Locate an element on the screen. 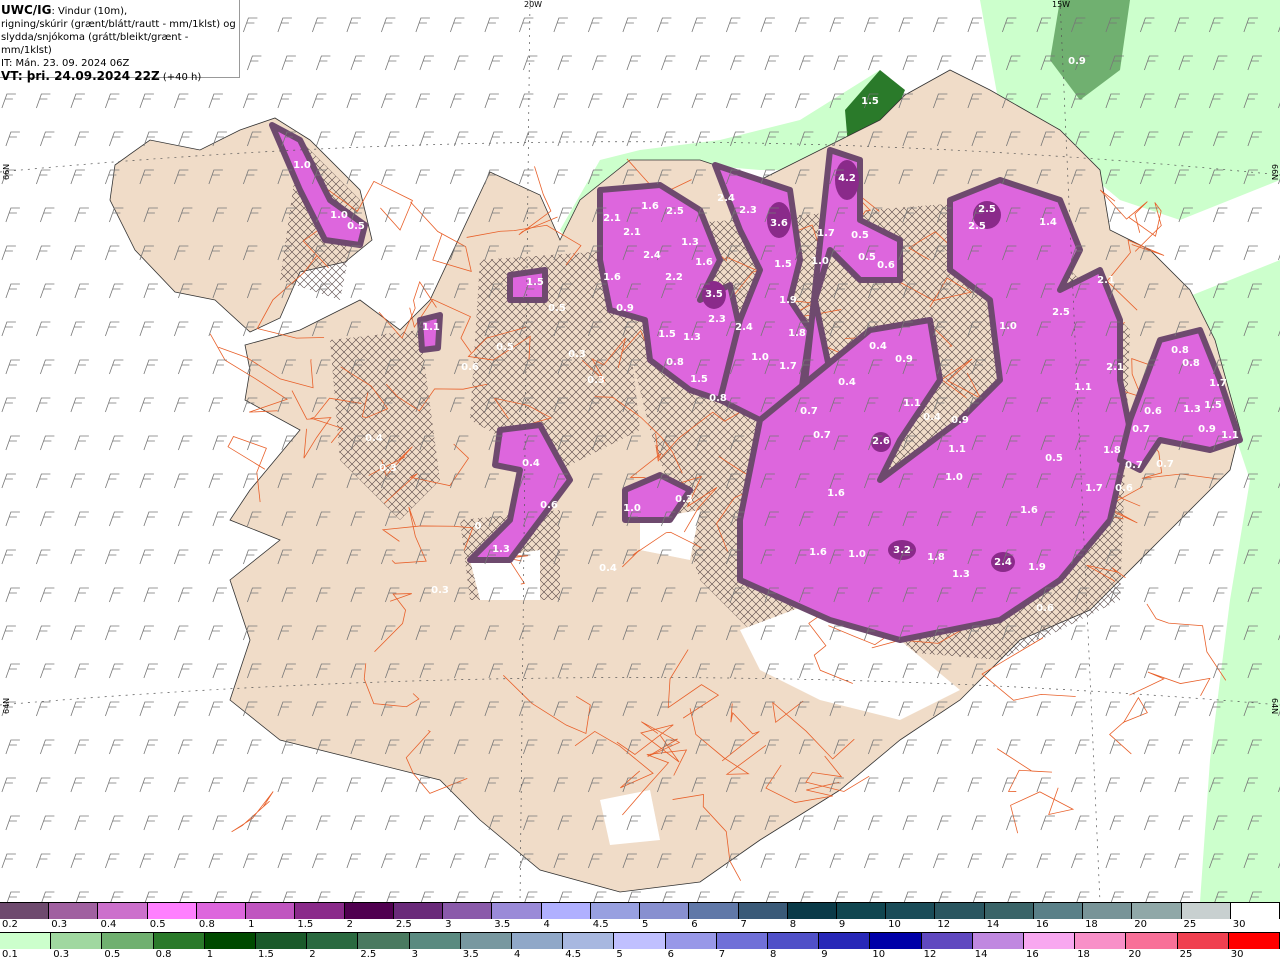  rain-swatches is located at coordinates (640, 940).